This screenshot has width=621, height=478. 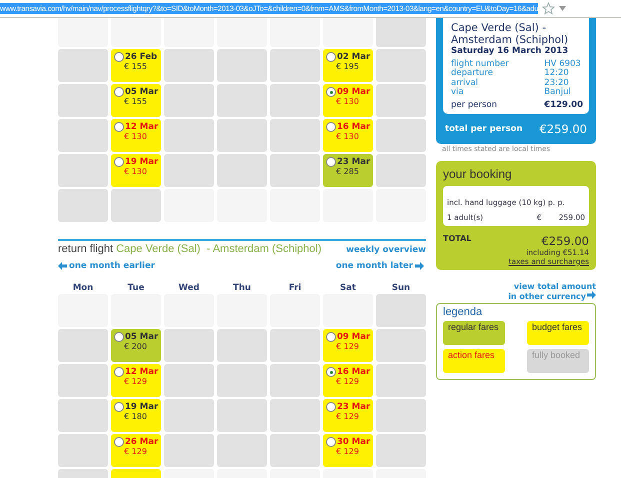 I want to click on fare-day-cell: 12 Mar € 130, so click(x=136, y=135).